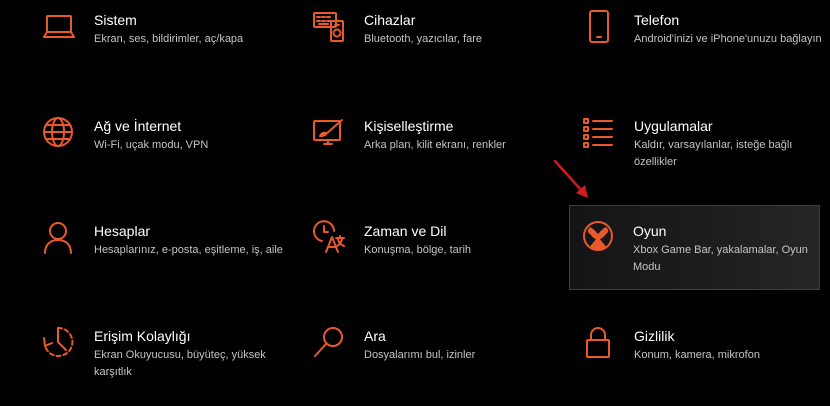 The image size is (830, 406). I want to click on tile-zaman-ve-dil: Zaman ve Dil Konuşma, bölge, tarih, so click(439, 260).